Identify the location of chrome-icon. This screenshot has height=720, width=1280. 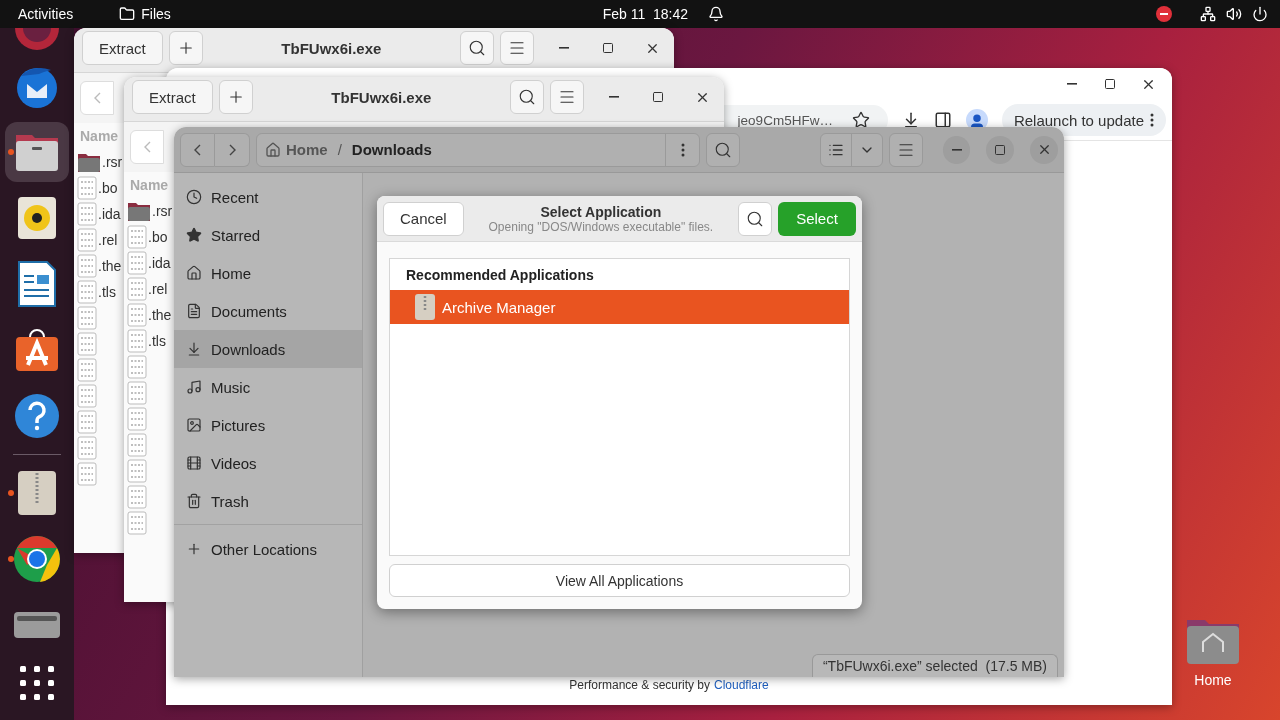
(37, 559).